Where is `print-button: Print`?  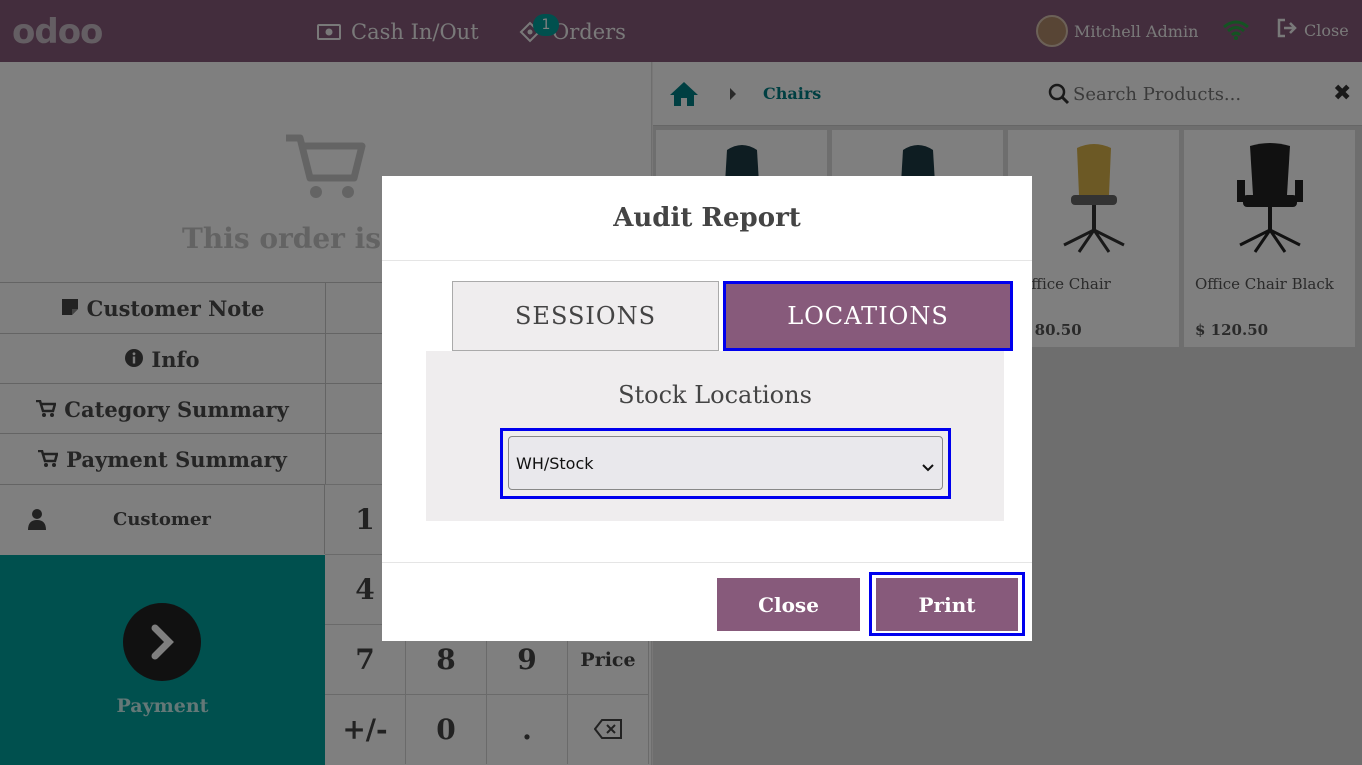
print-button: Print is located at coordinates (947, 604).